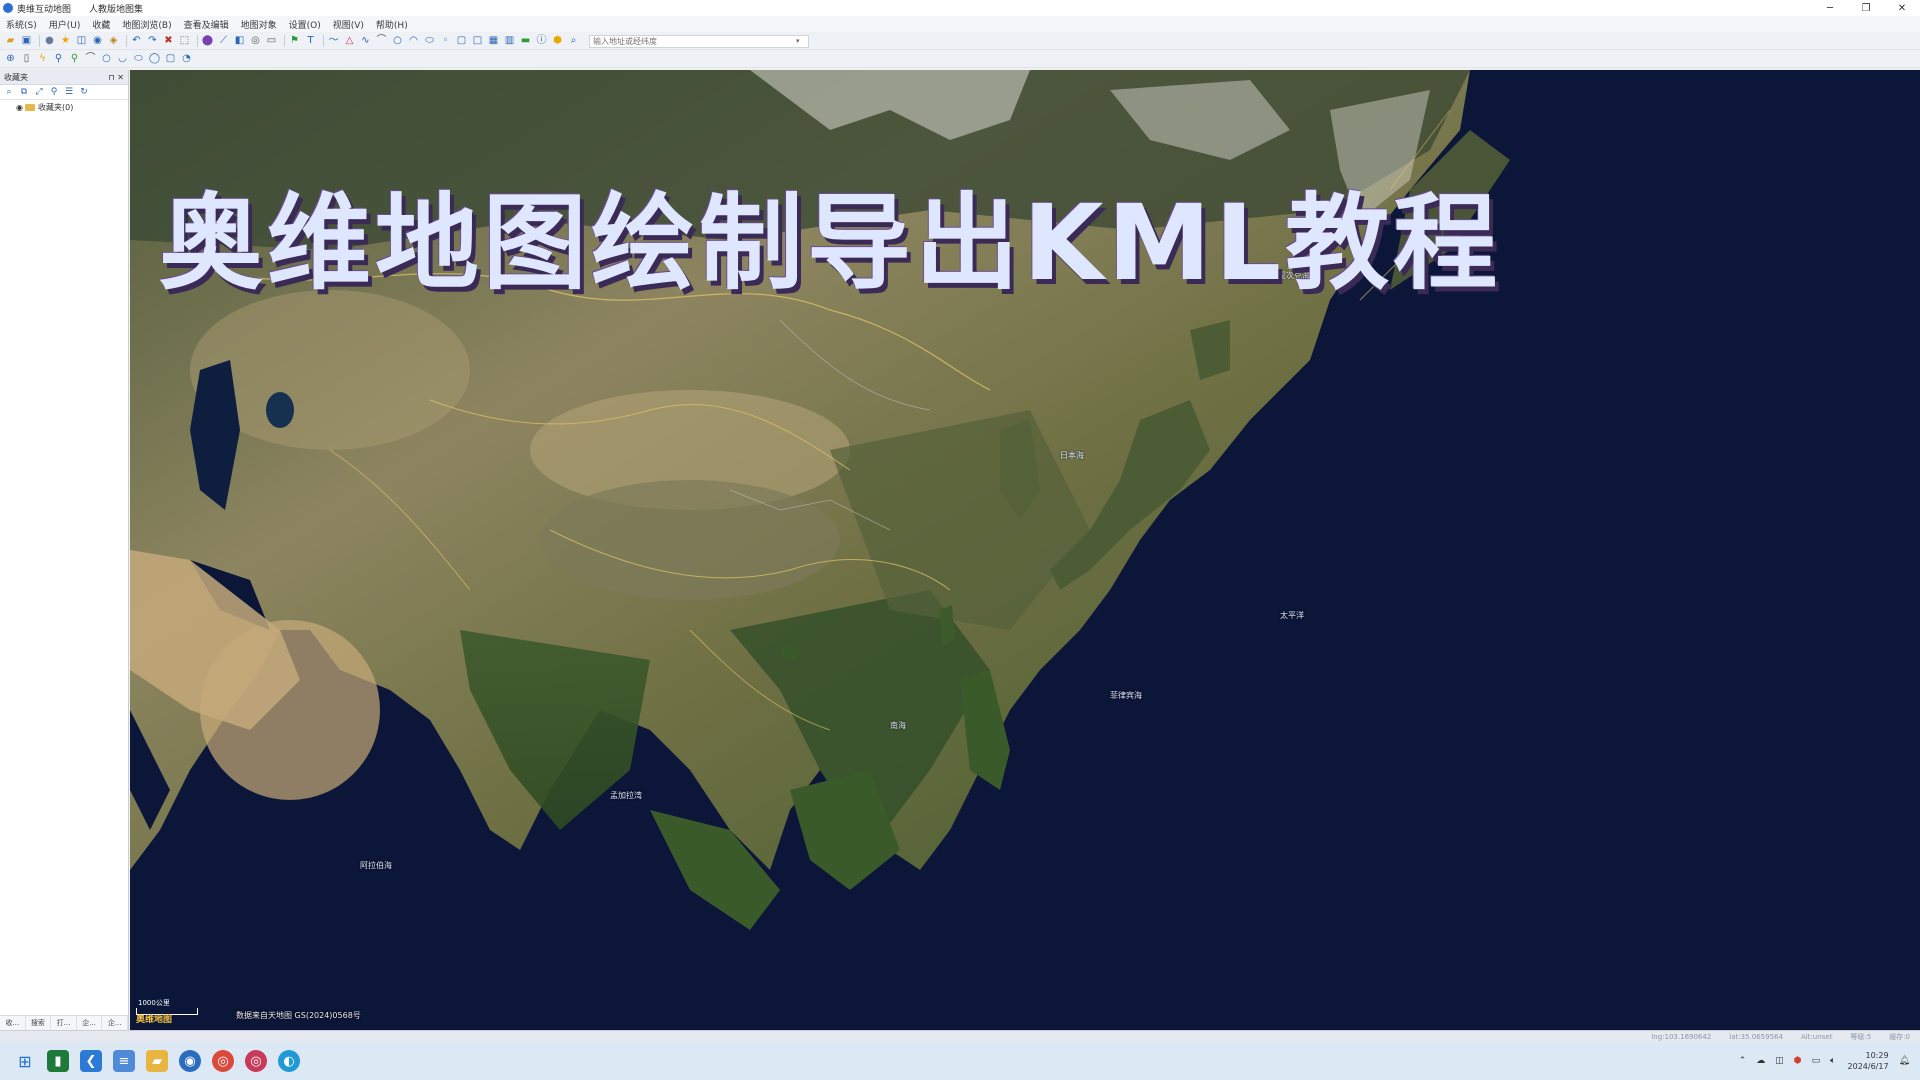 This screenshot has height=1080, width=1920. Describe the element at coordinates (10, 59) in the screenshot. I see `locate-icon: ⊕` at that location.